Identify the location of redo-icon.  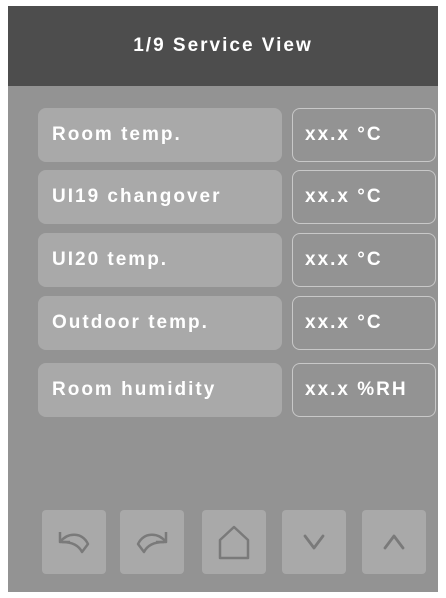
(152, 543).